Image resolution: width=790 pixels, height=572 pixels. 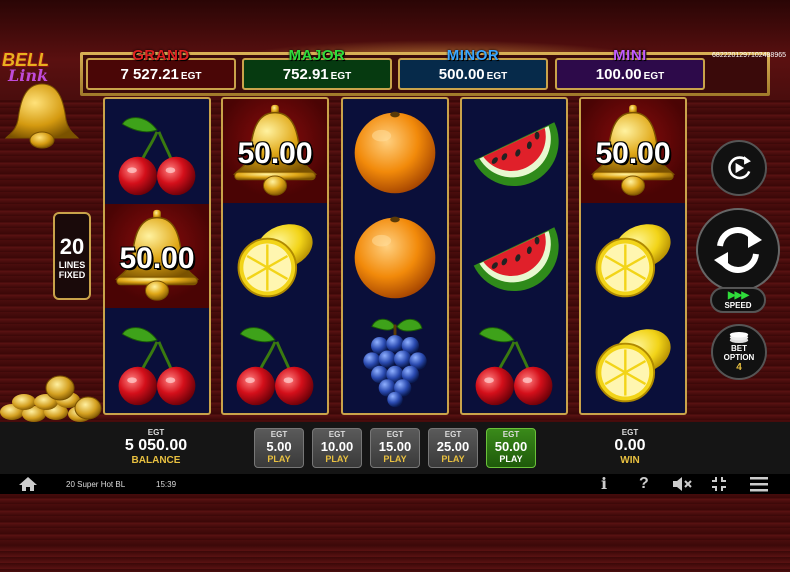 I want to click on jackpot-mini-currency: EGT, so click(x=654, y=76).